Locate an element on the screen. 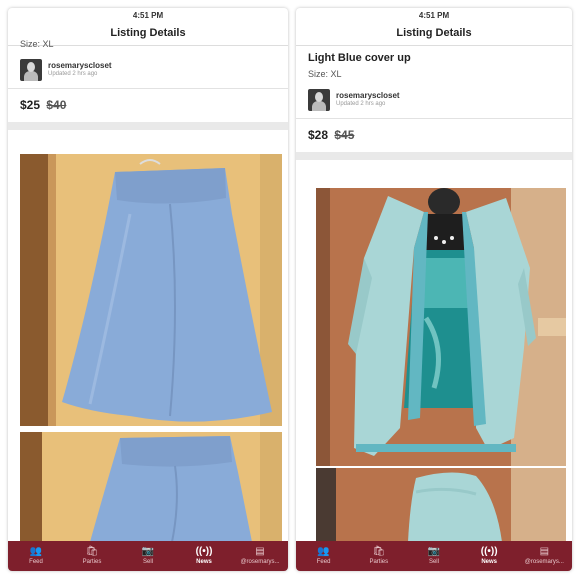 The width and height of the screenshot is (580, 580). page-title: Listing Details is located at coordinates (434, 34).